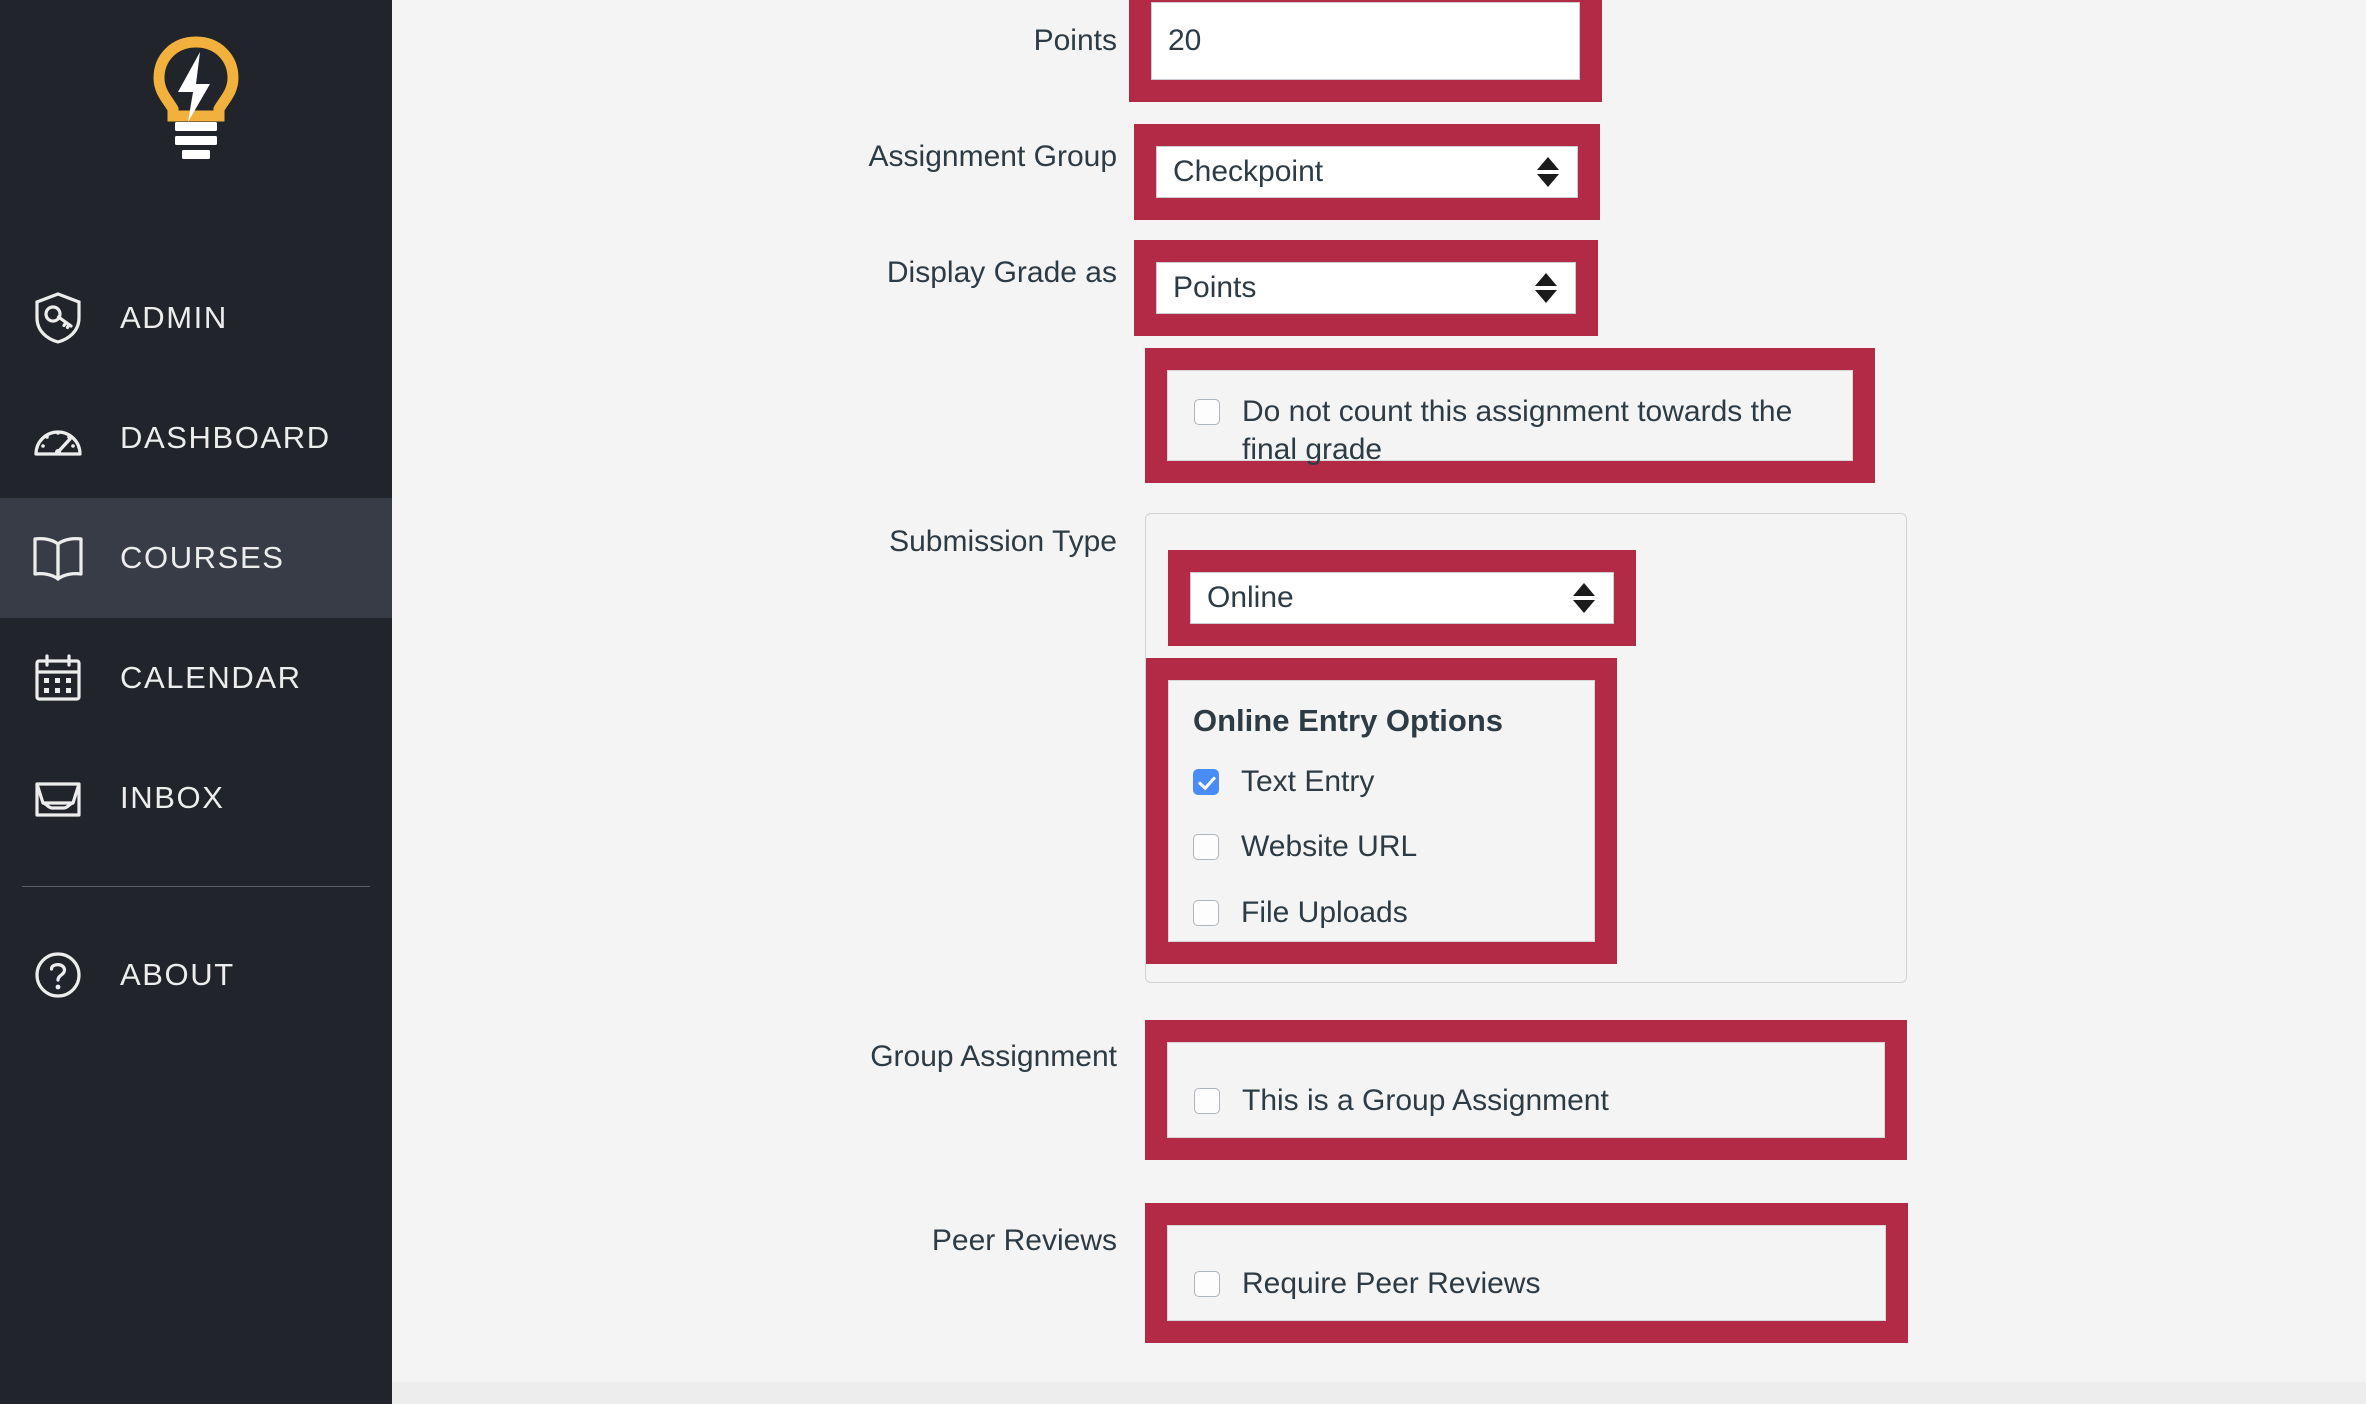 The image size is (2366, 1404). I want to click on do-not-count-checkbox, so click(1207, 412).